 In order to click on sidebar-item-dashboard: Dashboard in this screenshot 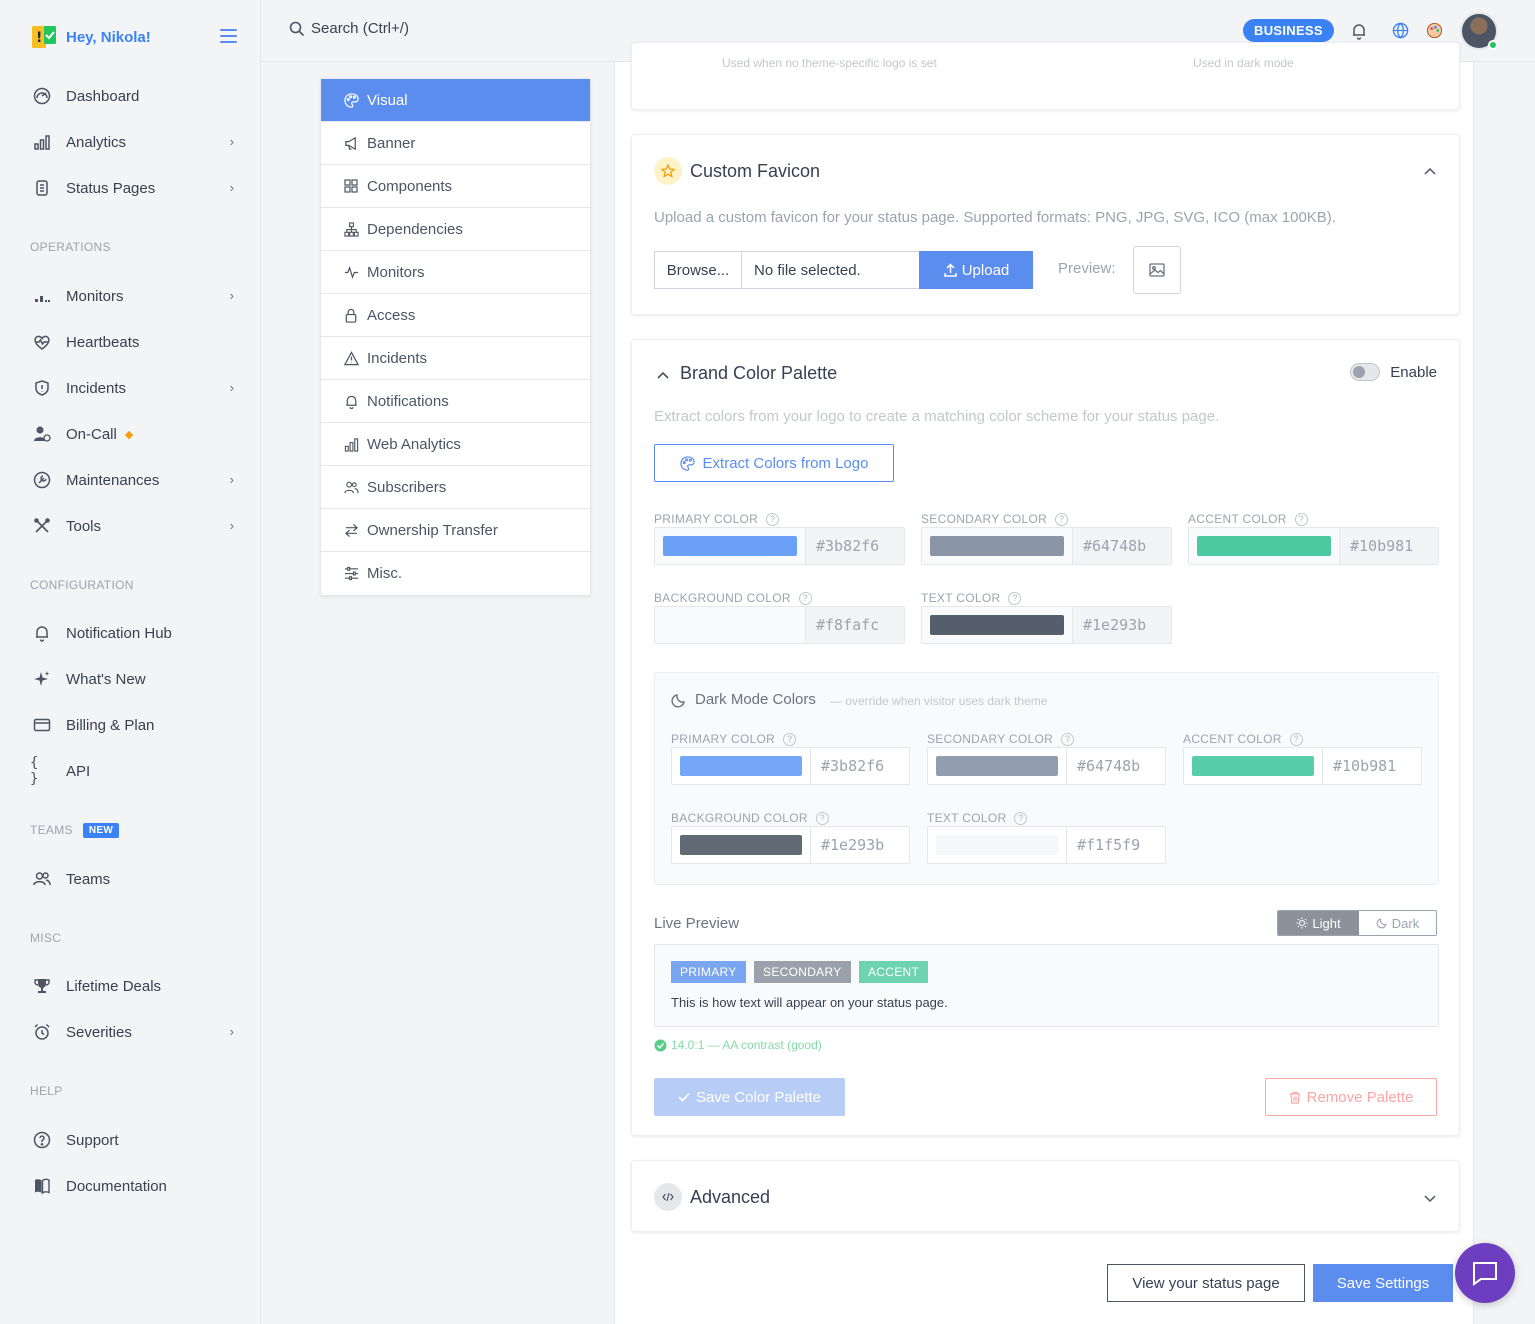, I will do `click(135, 96)`.